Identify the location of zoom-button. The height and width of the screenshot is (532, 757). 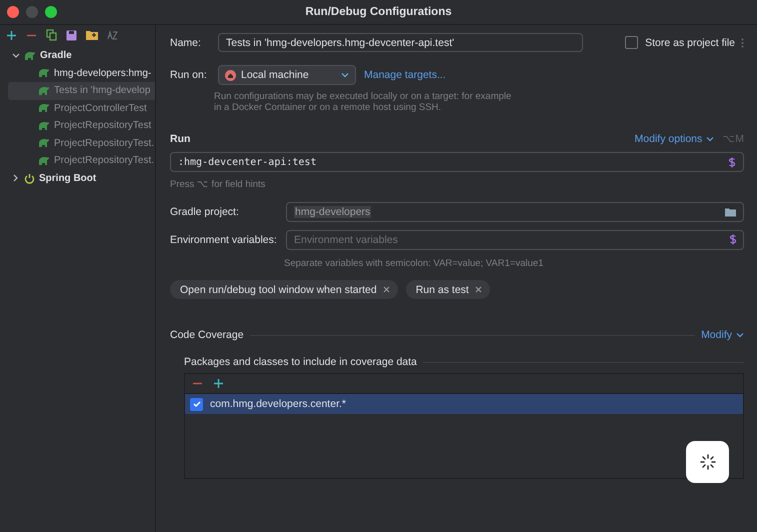
(51, 12).